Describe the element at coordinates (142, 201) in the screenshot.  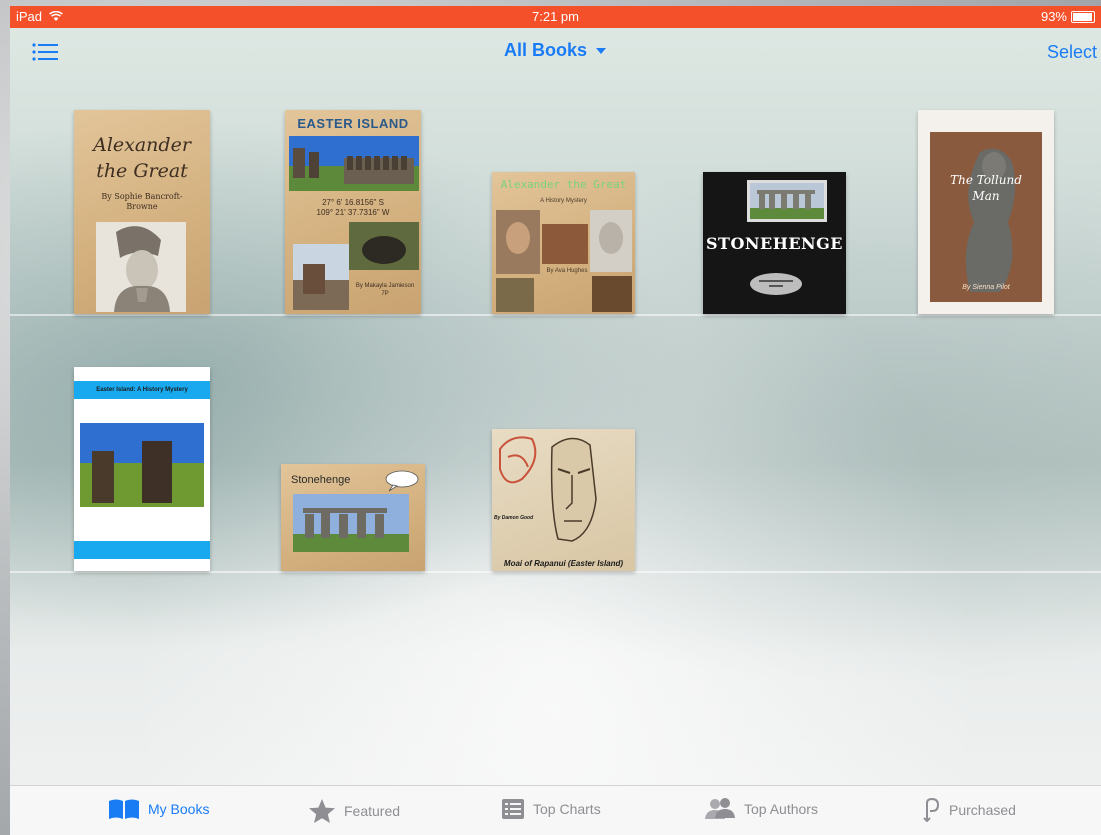
I see `book-author: By Sophie Bancroft-Browne` at that location.